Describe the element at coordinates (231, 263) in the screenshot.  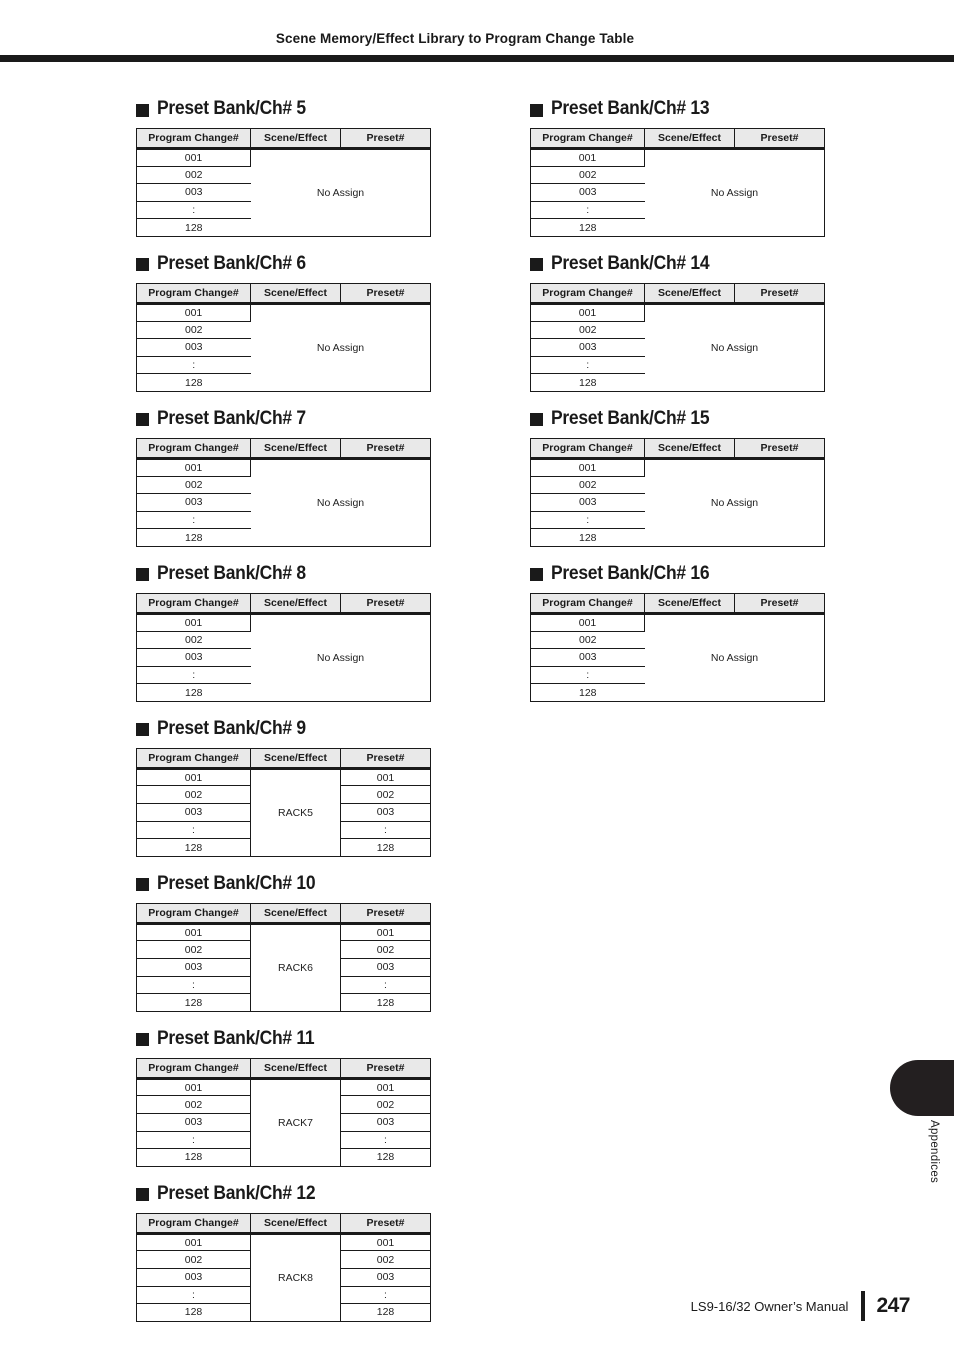
I see `section-heading-label: Preset Bank/Ch# 6` at that location.